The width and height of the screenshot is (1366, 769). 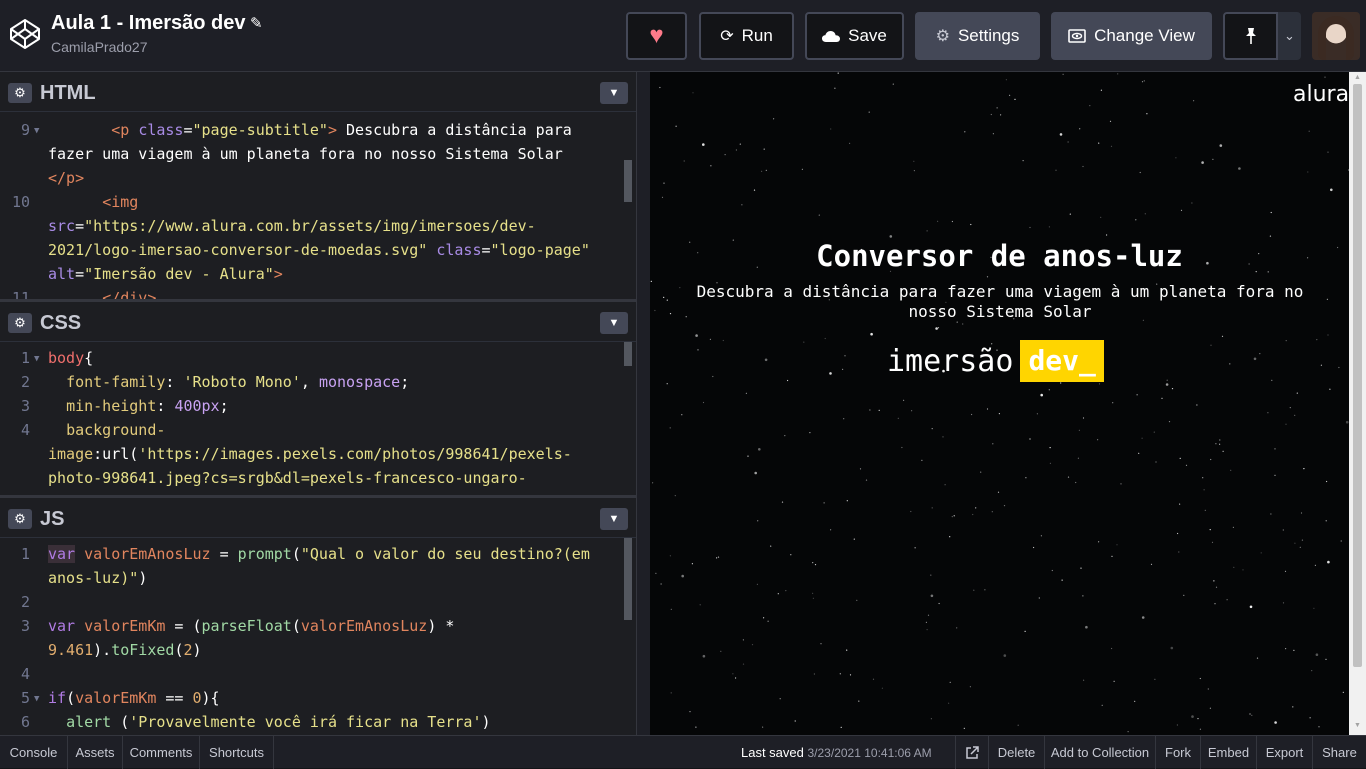 What do you see at coordinates (1131, 36) in the screenshot?
I see `change-view-button: Change View` at bounding box center [1131, 36].